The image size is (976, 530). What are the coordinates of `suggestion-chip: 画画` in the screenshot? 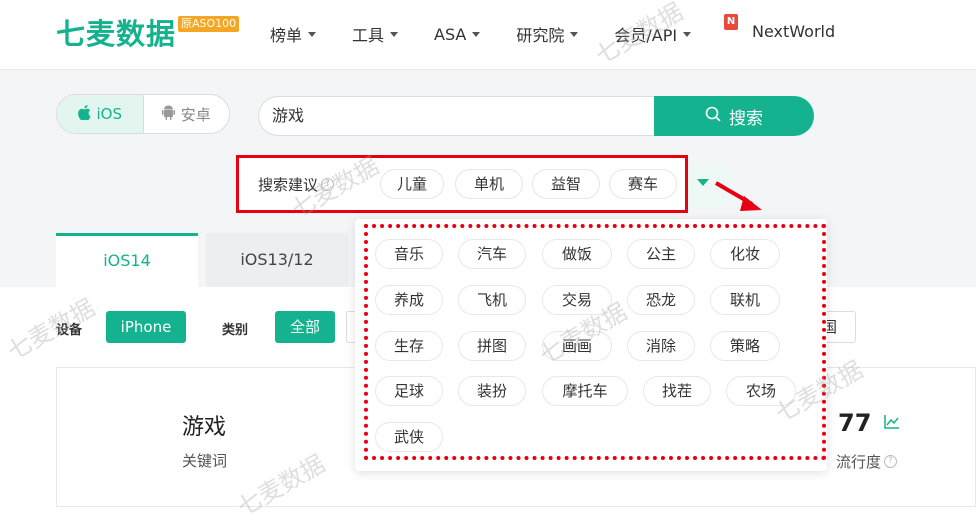 It's located at (577, 346).